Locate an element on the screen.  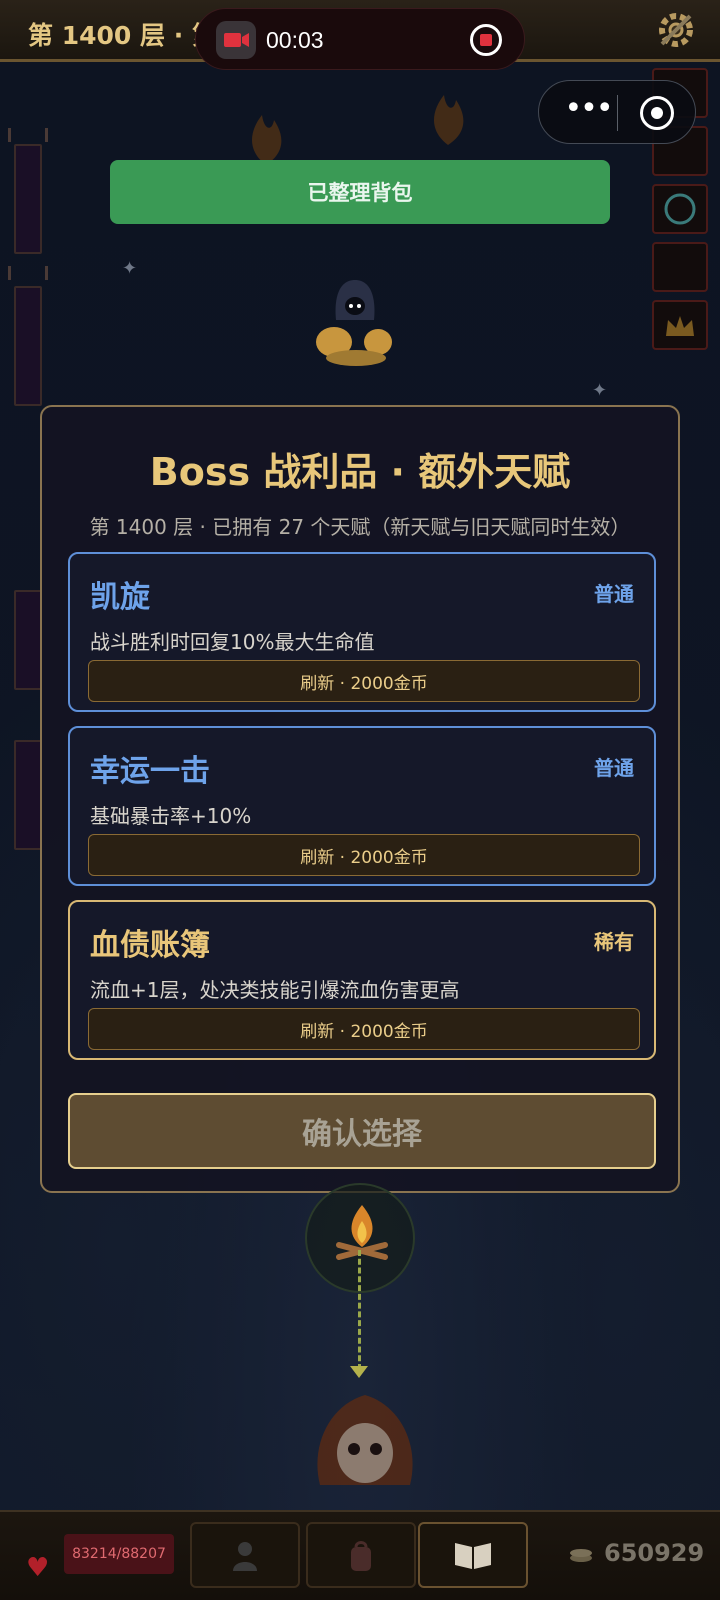
talent-description: 战斗胜利时回复10%最大生命值 is located at coordinates (232, 642).